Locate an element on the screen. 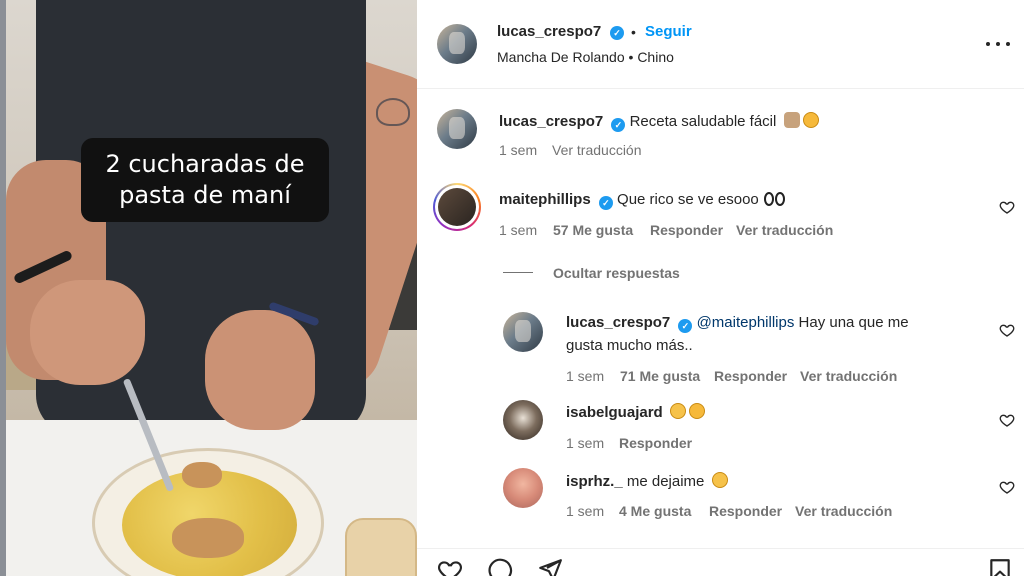 This screenshot has width=1024, height=576. caption-line: lucas_crespo7 ✓ Receta saludable fácil is located at coordinates (659, 122).